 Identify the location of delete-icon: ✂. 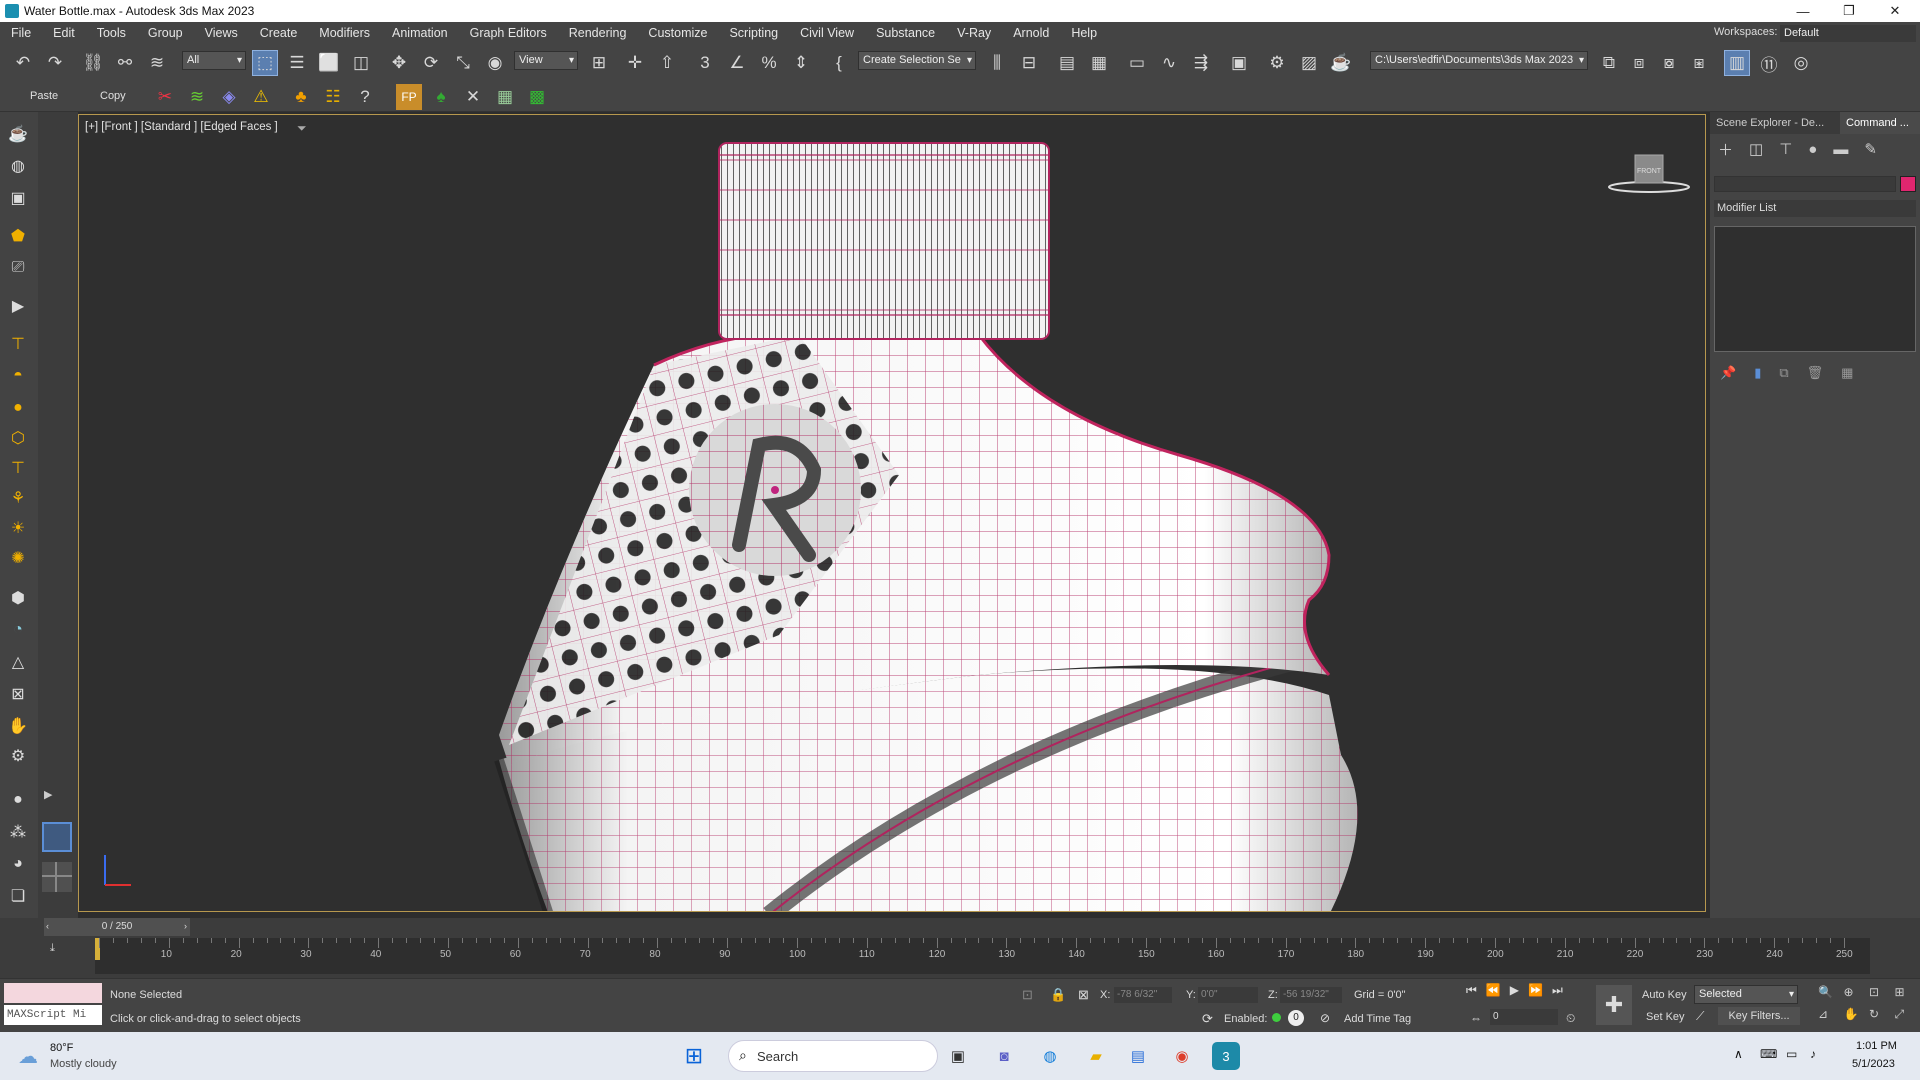
(165, 97).